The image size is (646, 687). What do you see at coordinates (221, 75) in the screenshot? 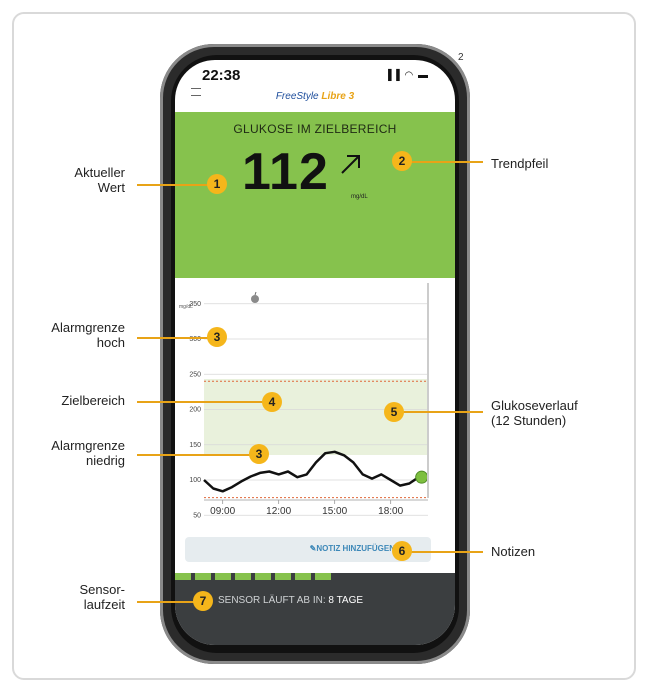
I see `status-time: 22:38` at bounding box center [221, 75].